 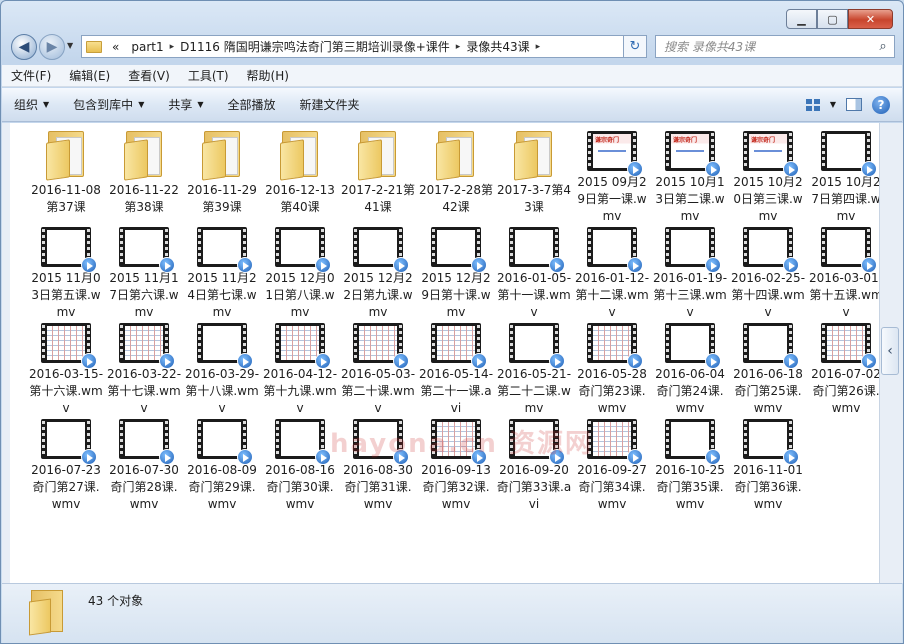 I want to click on video-file-item: 2016-05-21-第二十二课.wmv, so click(x=534, y=369).